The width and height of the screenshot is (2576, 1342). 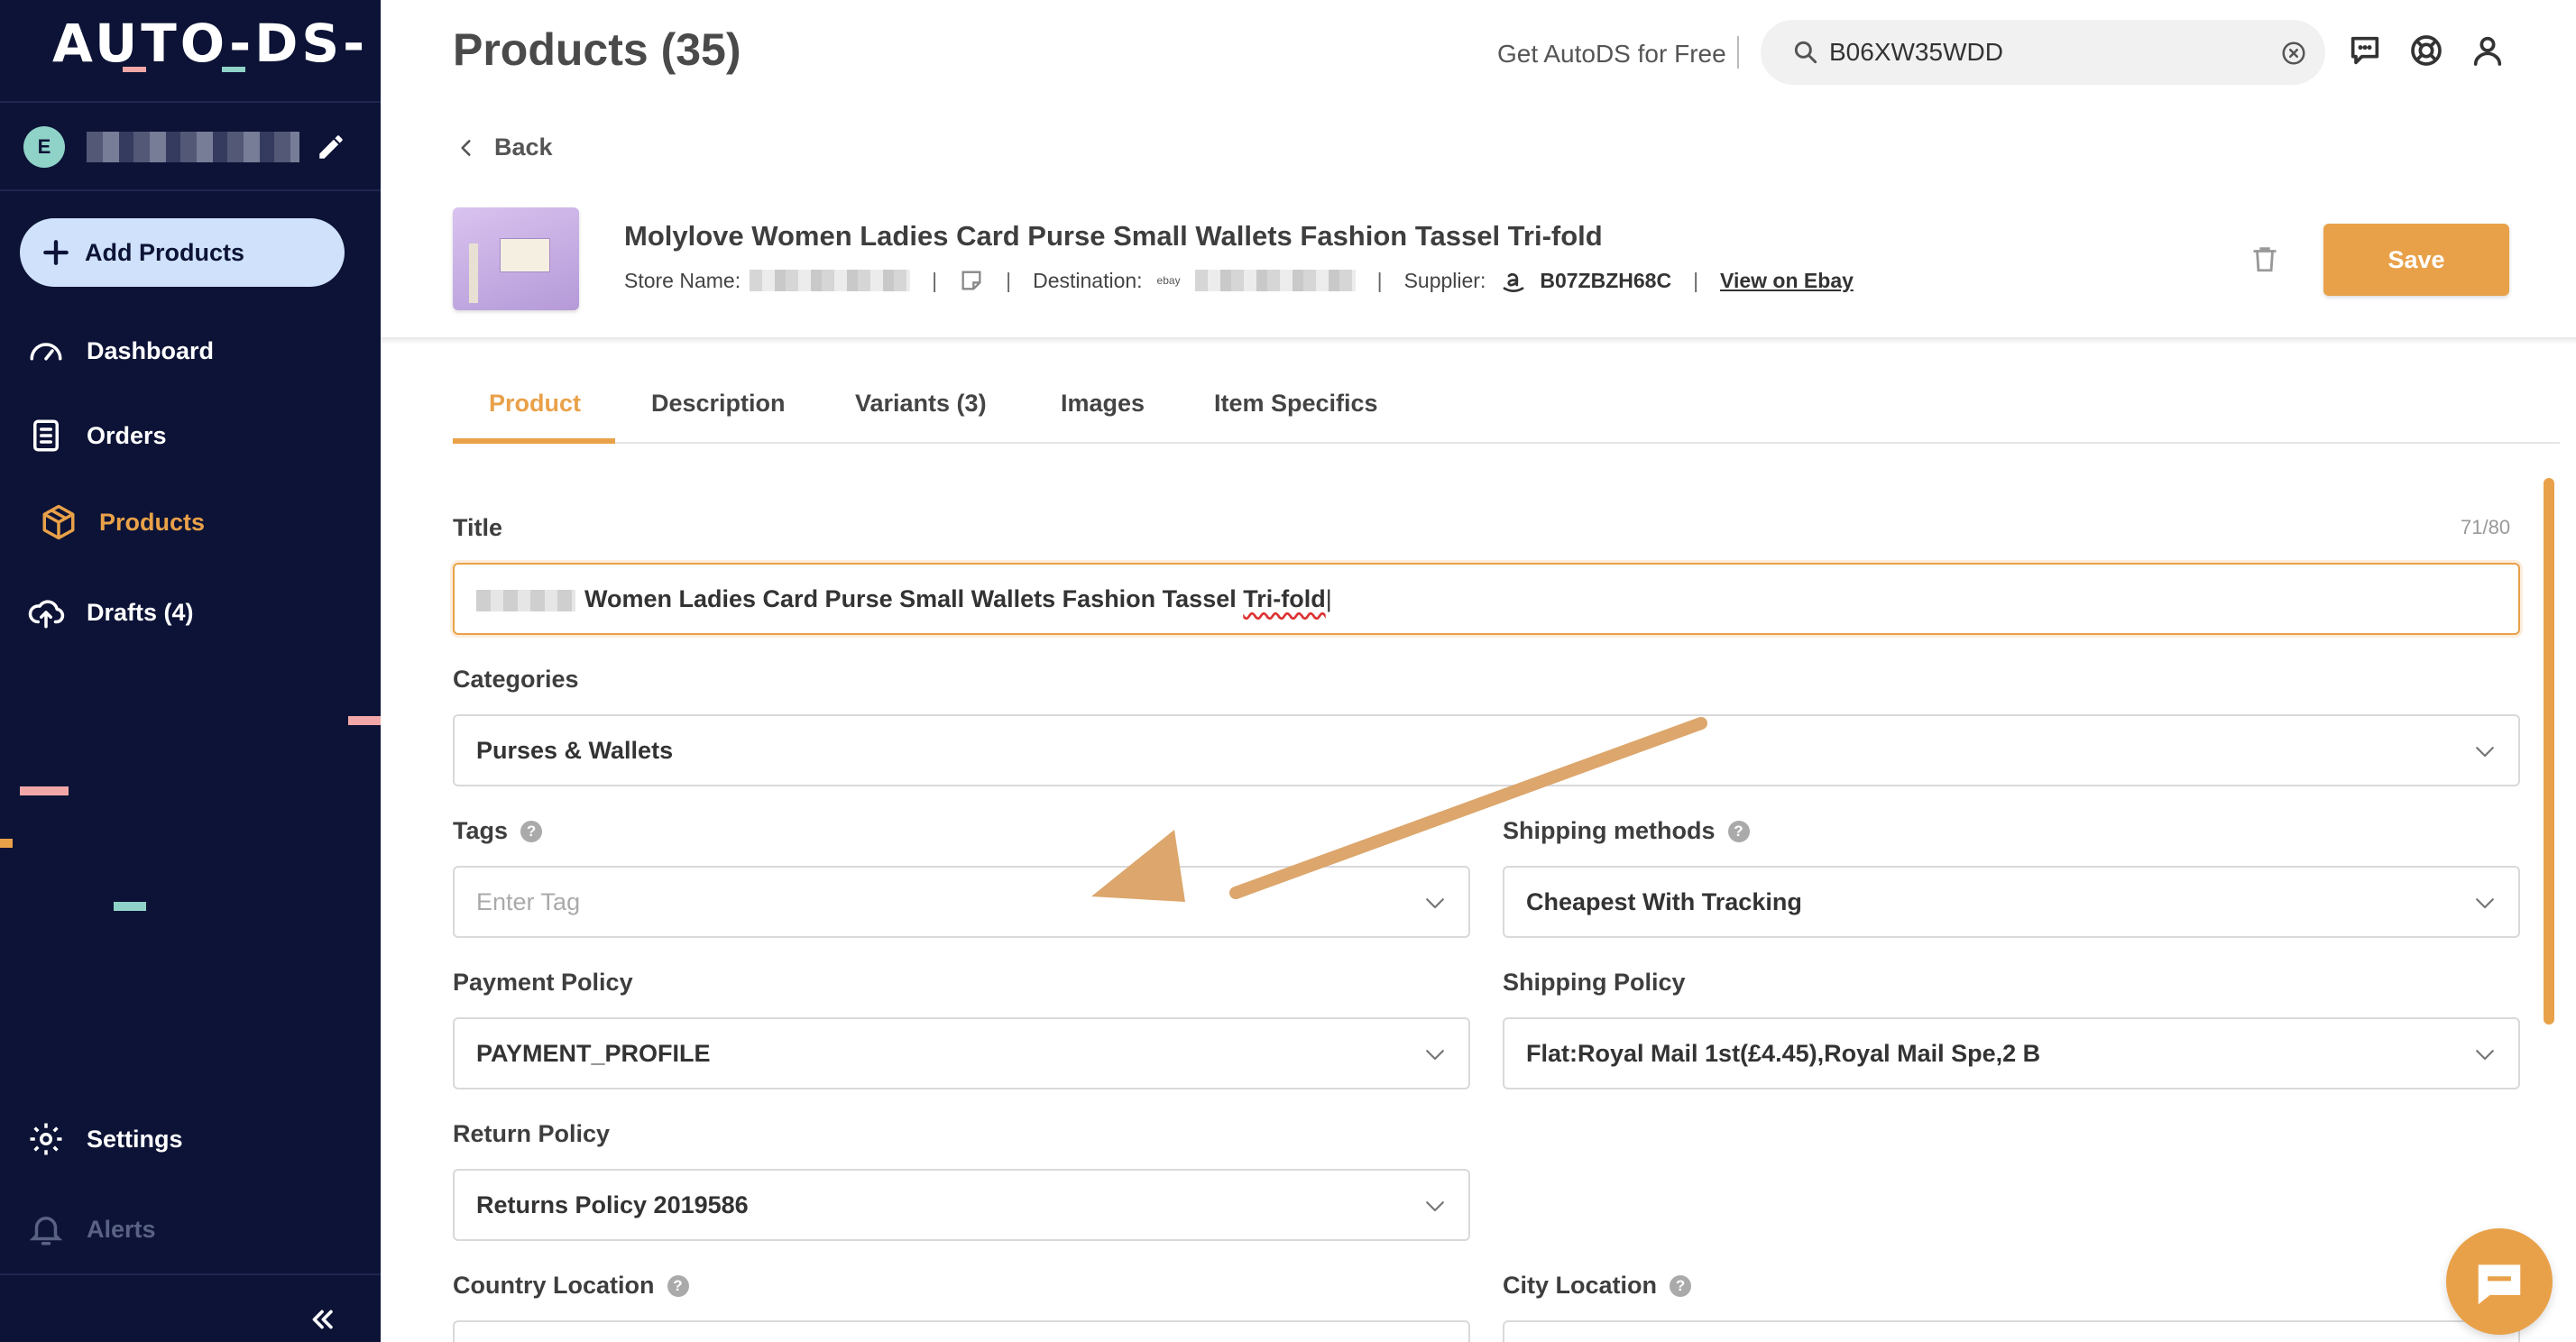 I want to click on tab-description: Description, so click(x=718, y=404).